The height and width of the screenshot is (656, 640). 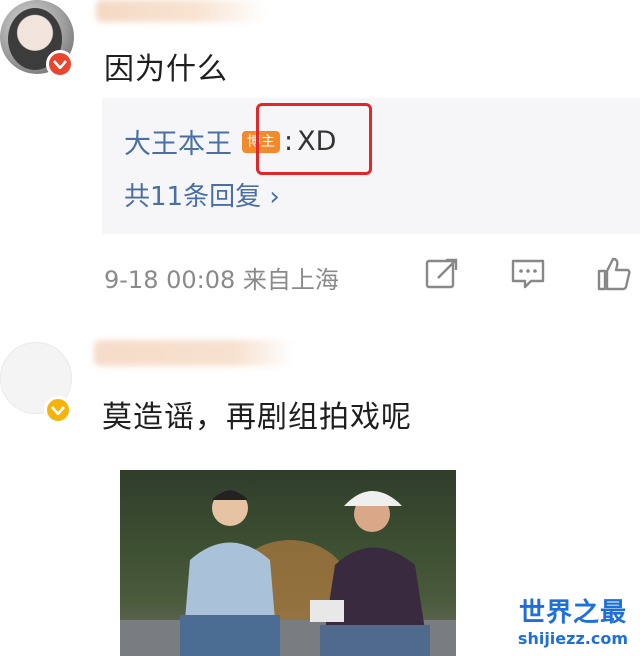 I want to click on like-icon, so click(x=614, y=274).